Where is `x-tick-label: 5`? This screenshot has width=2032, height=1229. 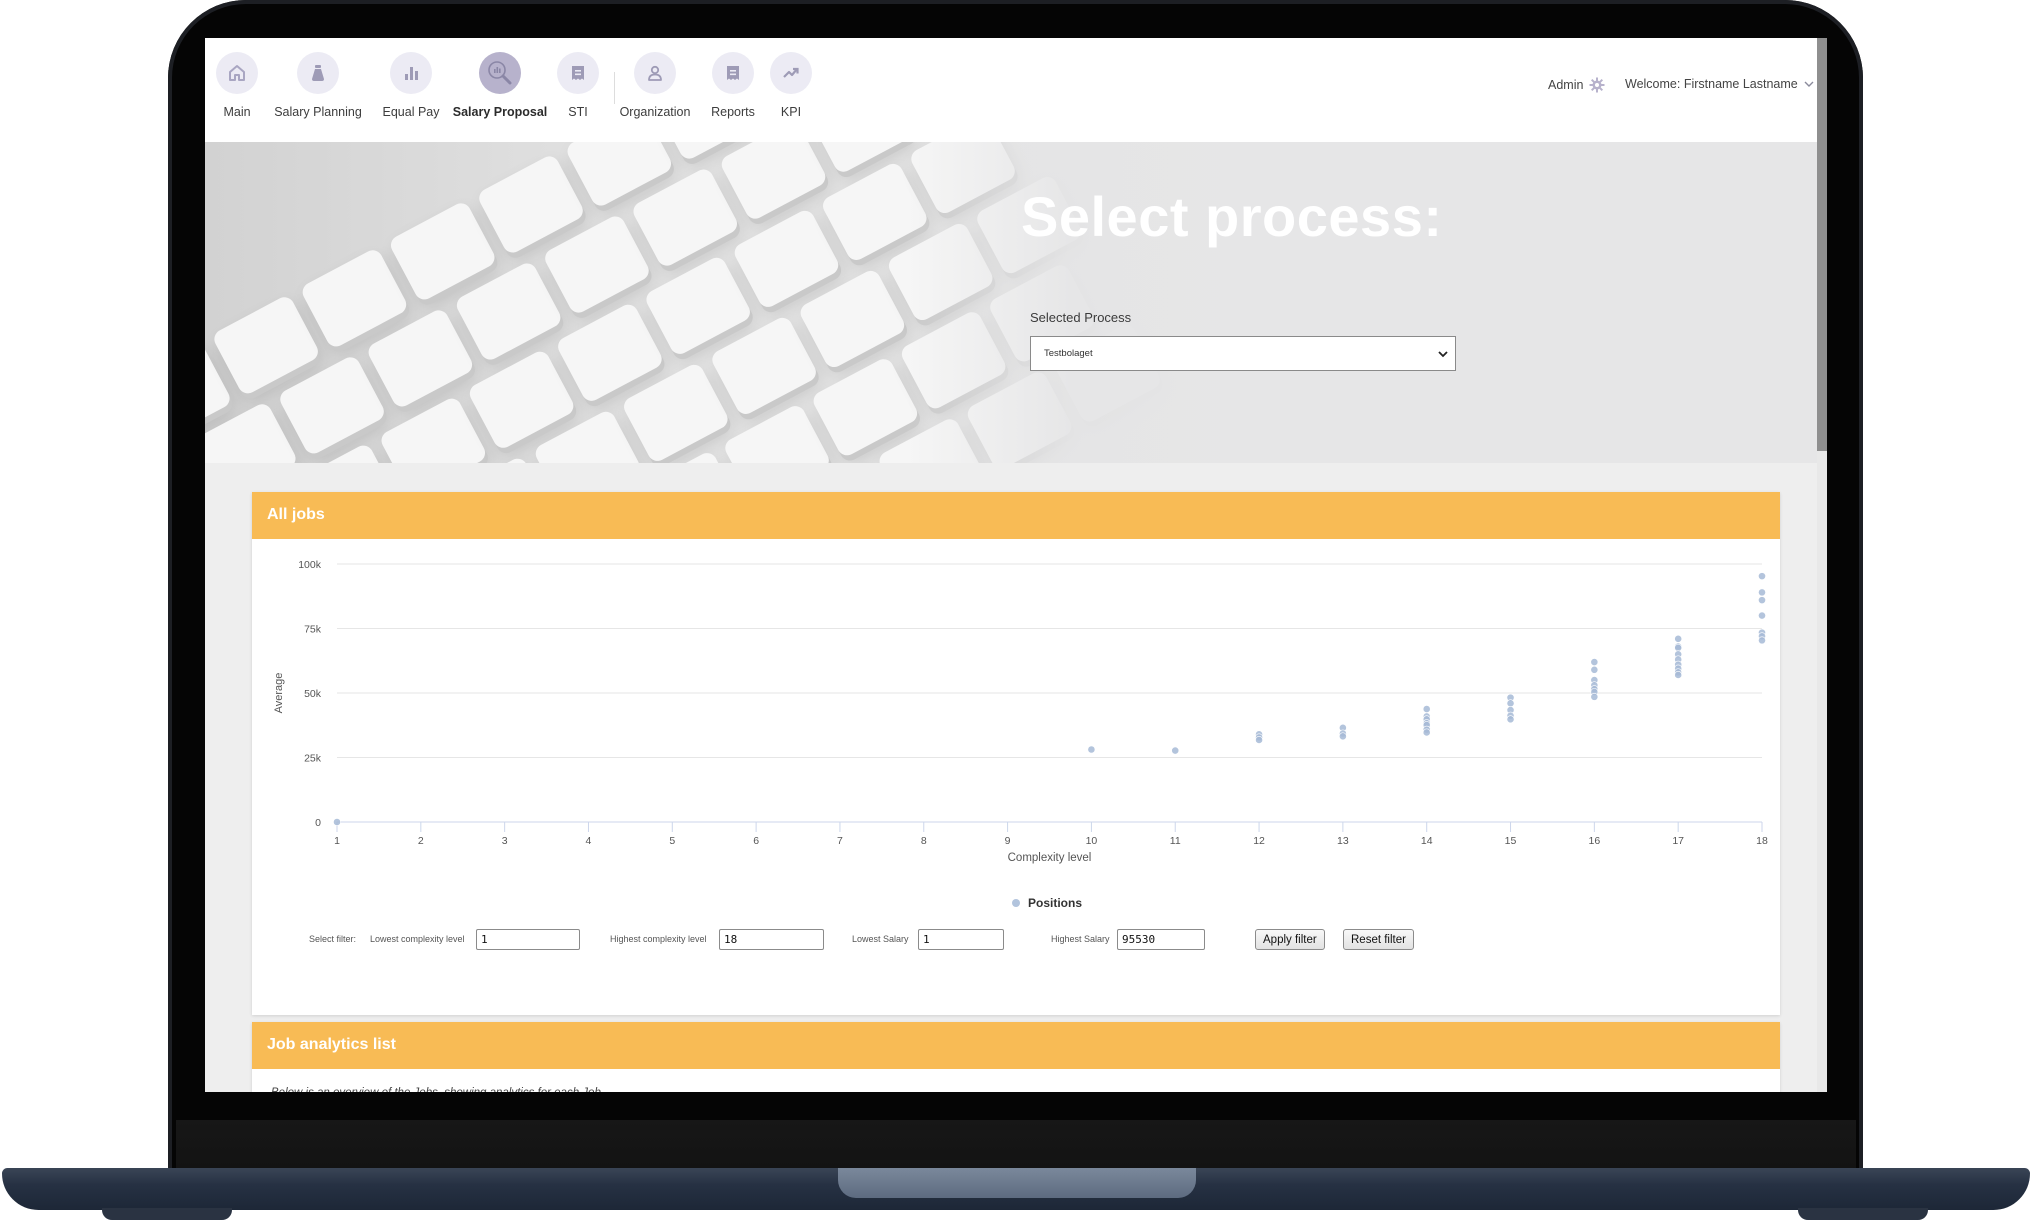
x-tick-label: 5 is located at coordinates (672, 841).